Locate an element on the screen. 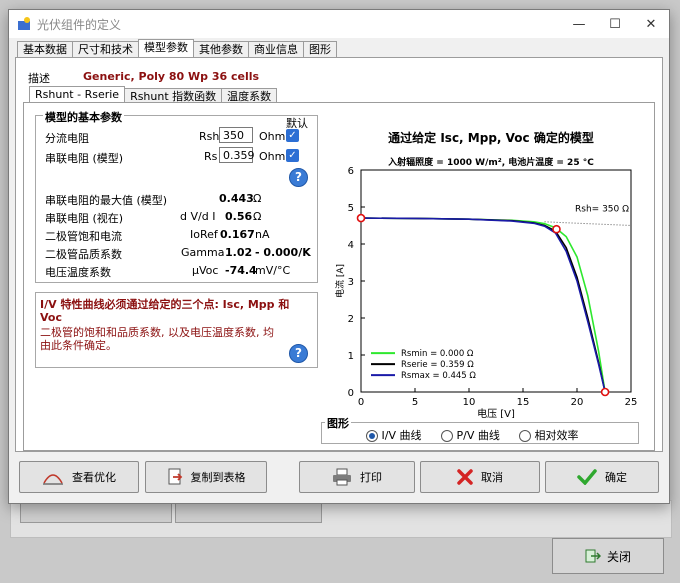 Image resolution: width=680 pixels, height=583 pixels. legend-label: Rsmin = 0.000 Ω is located at coordinates (437, 354).